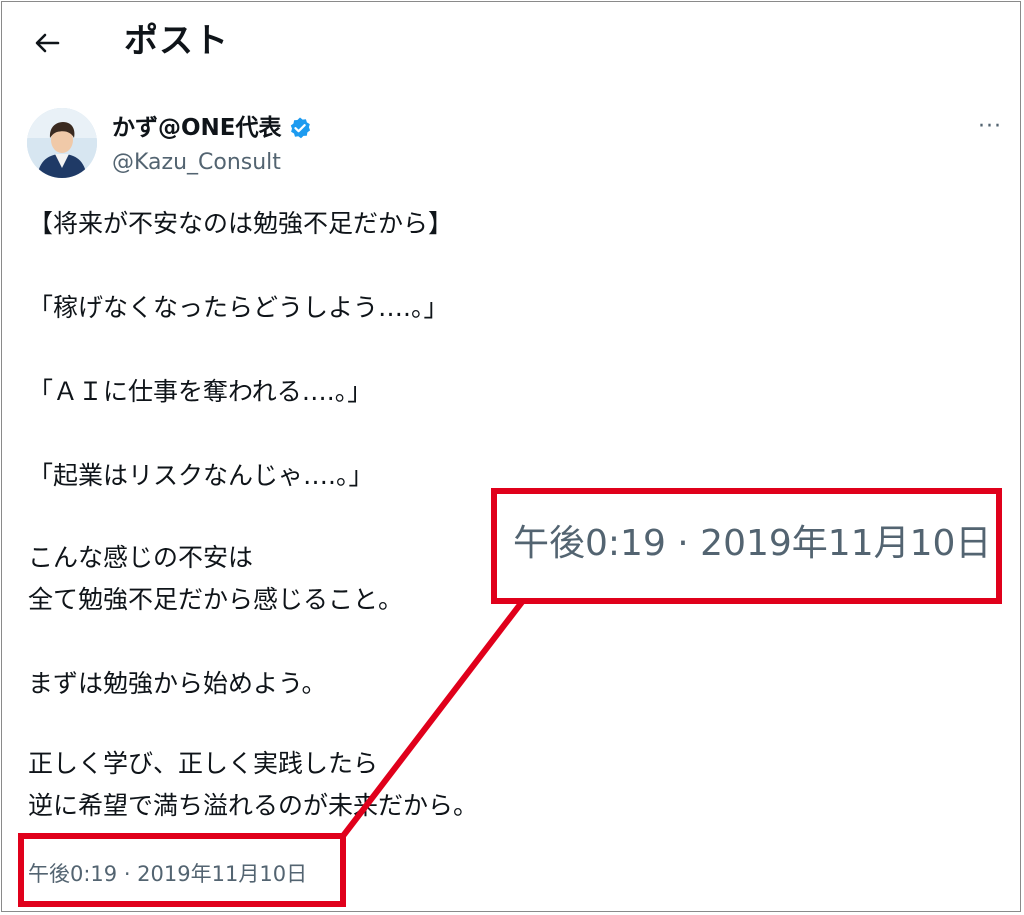 The height and width of the screenshot is (915, 1024). Describe the element at coordinates (201, 475) in the screenshot. I see `tweet-line: 「起業はリスクなんじゃ….。」` at that location.